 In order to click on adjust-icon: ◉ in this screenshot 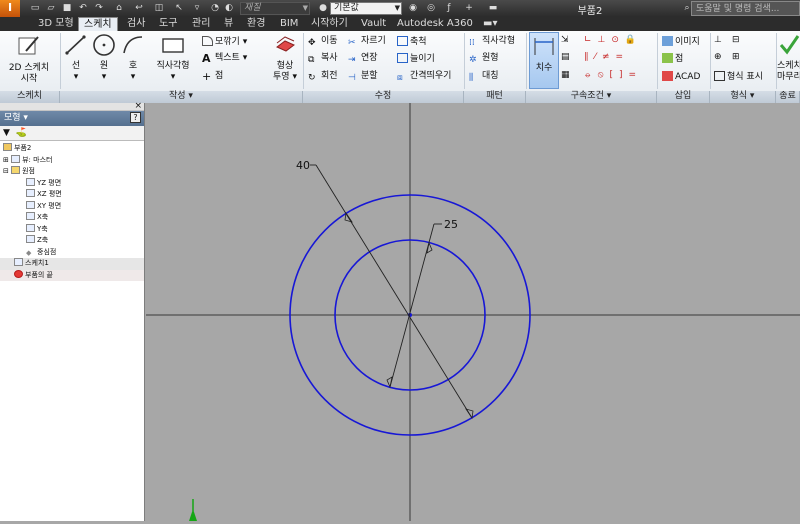, I will do `click(413, 8)`.